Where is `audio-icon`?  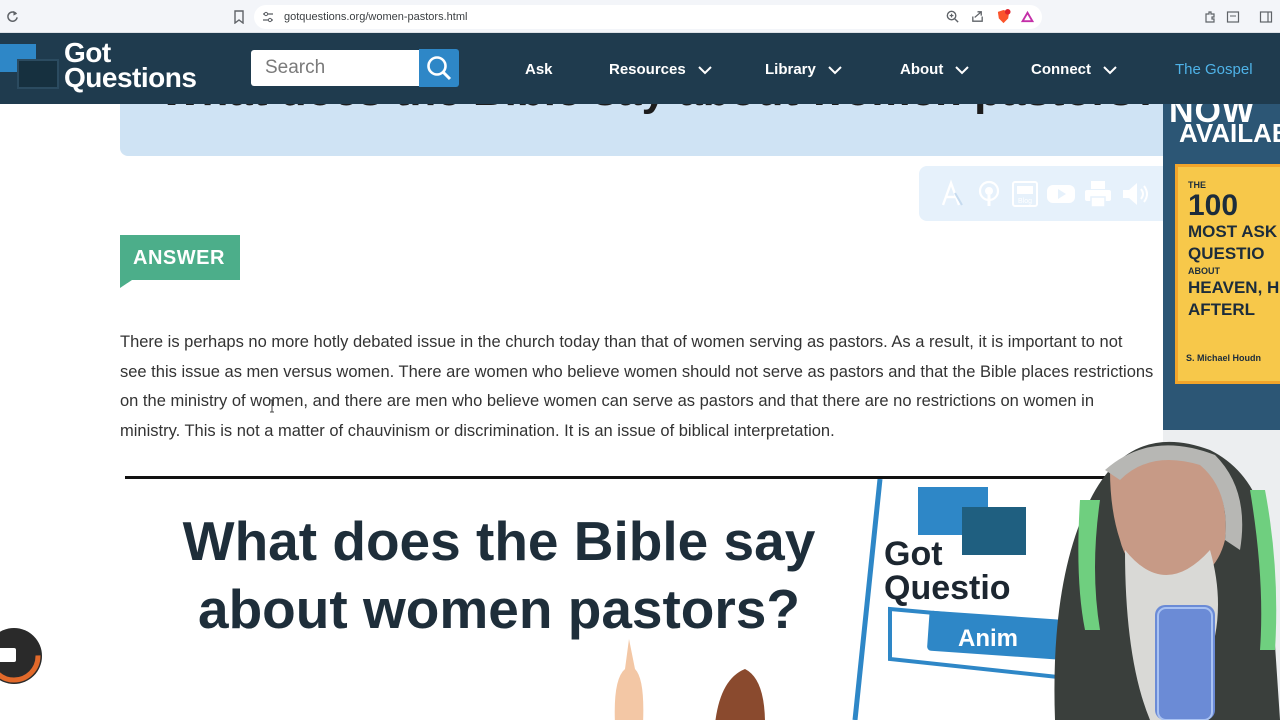
audio-icon is located at coordinates (1135, 194).